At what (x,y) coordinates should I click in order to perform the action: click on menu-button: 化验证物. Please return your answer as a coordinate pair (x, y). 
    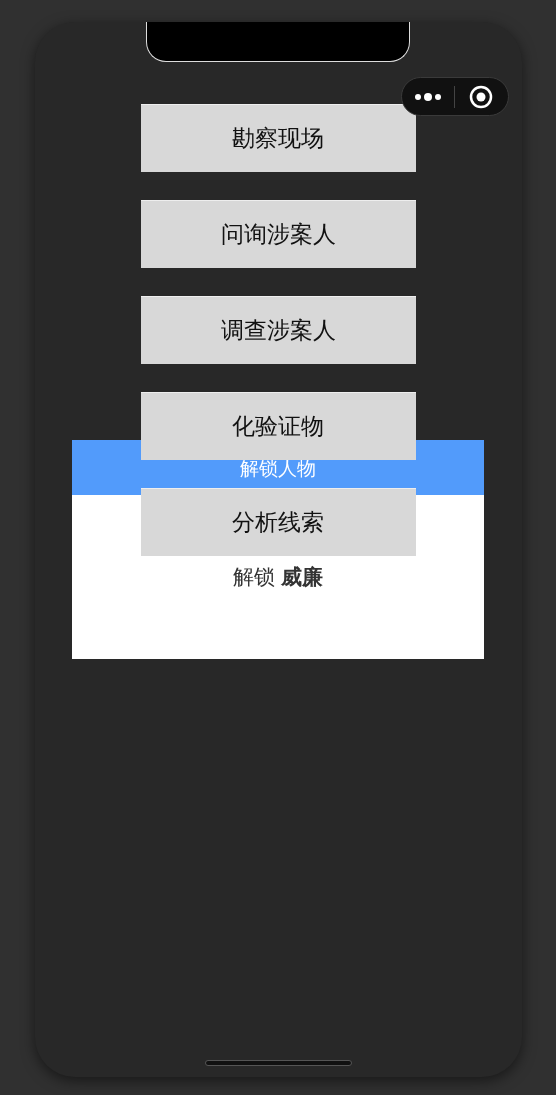
    Looking at the image, I should click on (278, 426).